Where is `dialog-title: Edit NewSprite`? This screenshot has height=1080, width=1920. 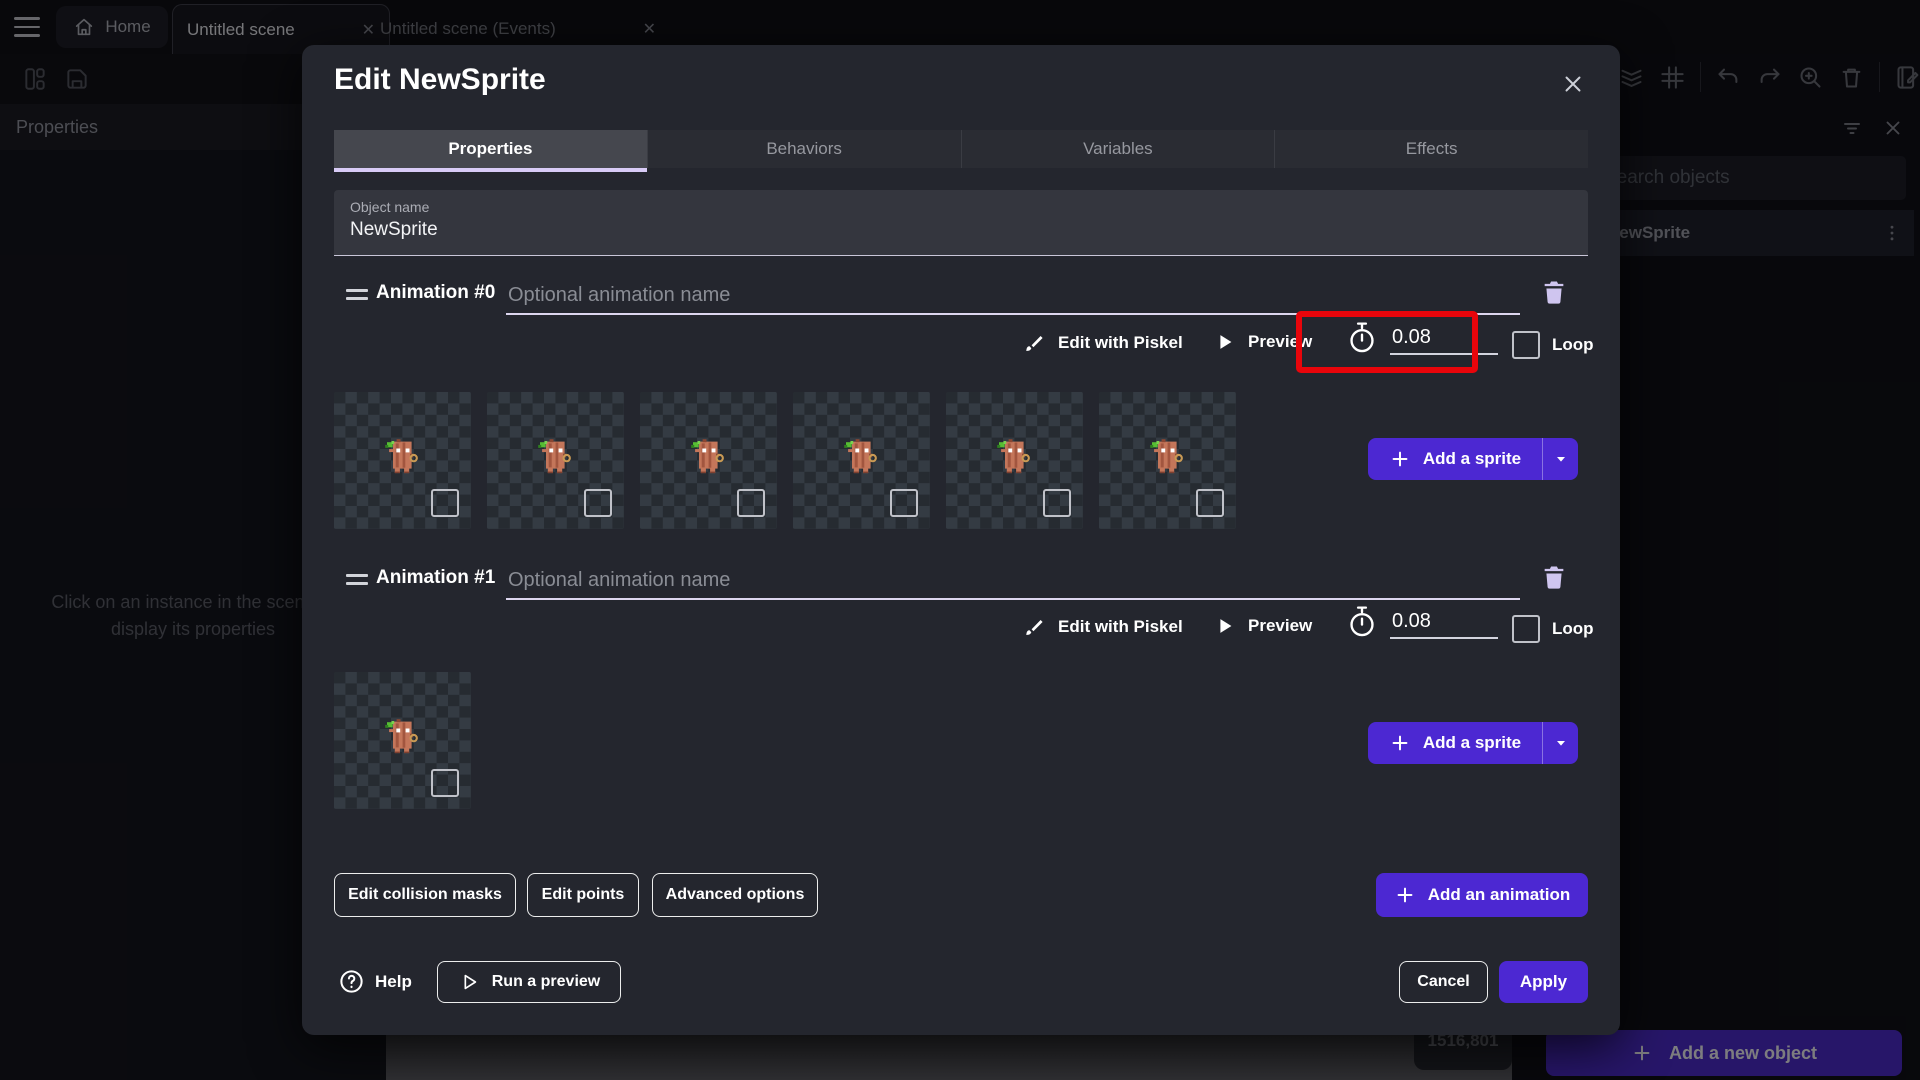
dialog-title: Edit NewSprite is located at coordinates (440, 79).